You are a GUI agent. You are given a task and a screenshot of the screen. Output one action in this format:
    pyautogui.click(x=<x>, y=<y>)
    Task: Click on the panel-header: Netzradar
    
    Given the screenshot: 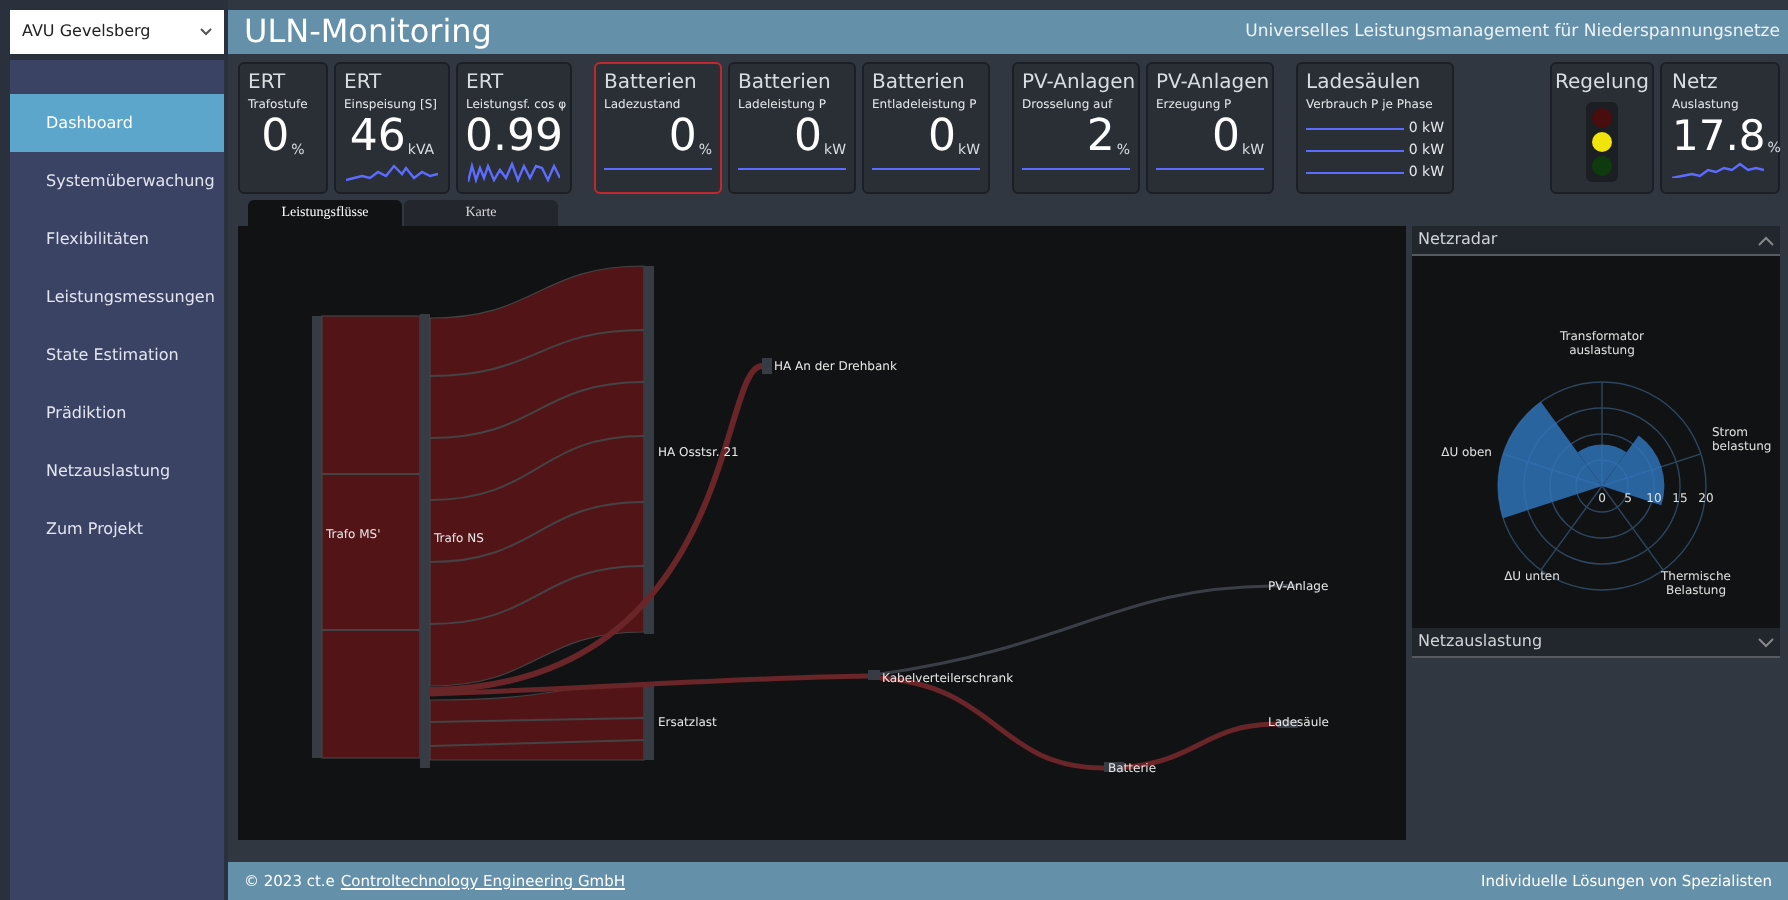 What is the action you would take?
    pyautogui.click(x=1596, y=241)
    